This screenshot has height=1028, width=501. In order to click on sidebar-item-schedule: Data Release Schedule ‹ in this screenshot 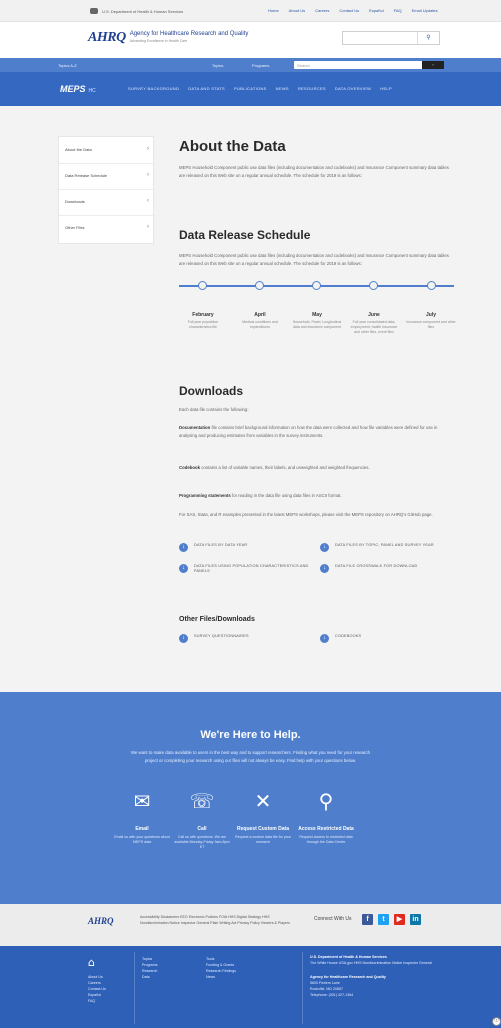, I will do `click(107, 175)`.